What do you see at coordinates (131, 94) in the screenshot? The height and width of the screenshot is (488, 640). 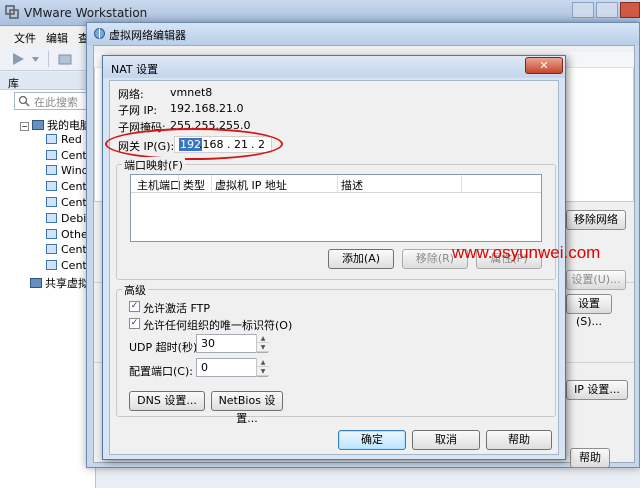 I see `network-label: 网络:` at bounding box center [131, 94].